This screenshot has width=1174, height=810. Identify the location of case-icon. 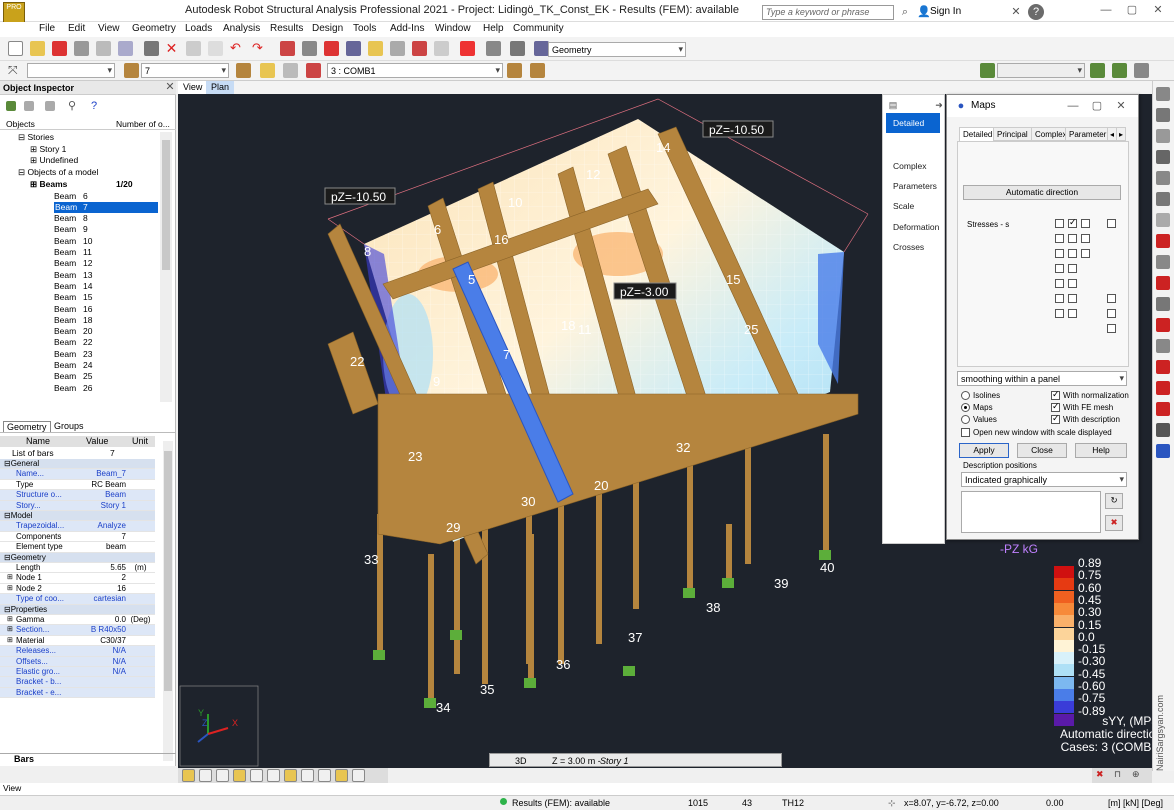
(313, 70).